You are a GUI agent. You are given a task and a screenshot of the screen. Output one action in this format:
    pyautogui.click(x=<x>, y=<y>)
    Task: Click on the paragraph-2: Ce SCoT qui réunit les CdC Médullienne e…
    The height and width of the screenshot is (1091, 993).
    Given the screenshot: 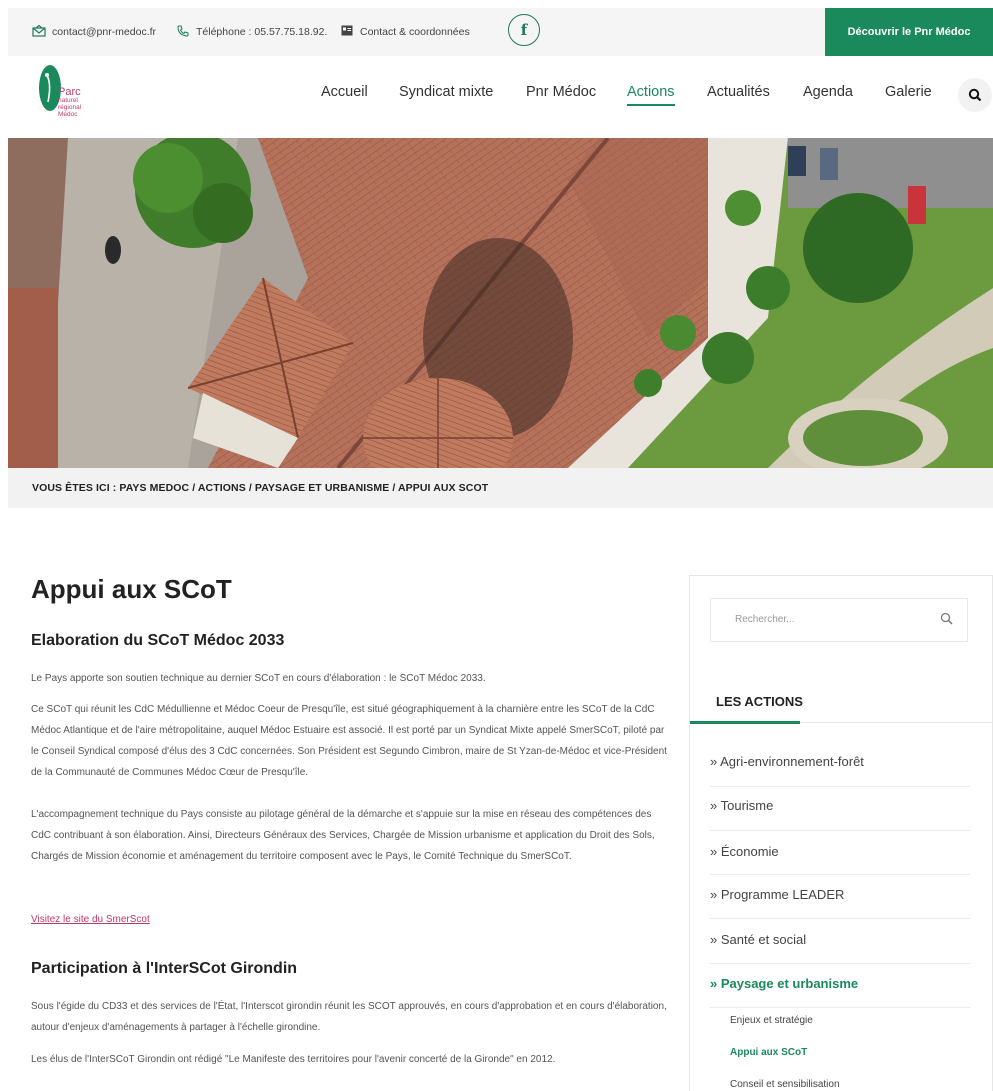 What is the action you would take?
    pyautogui.click(x=349, y=741)
    